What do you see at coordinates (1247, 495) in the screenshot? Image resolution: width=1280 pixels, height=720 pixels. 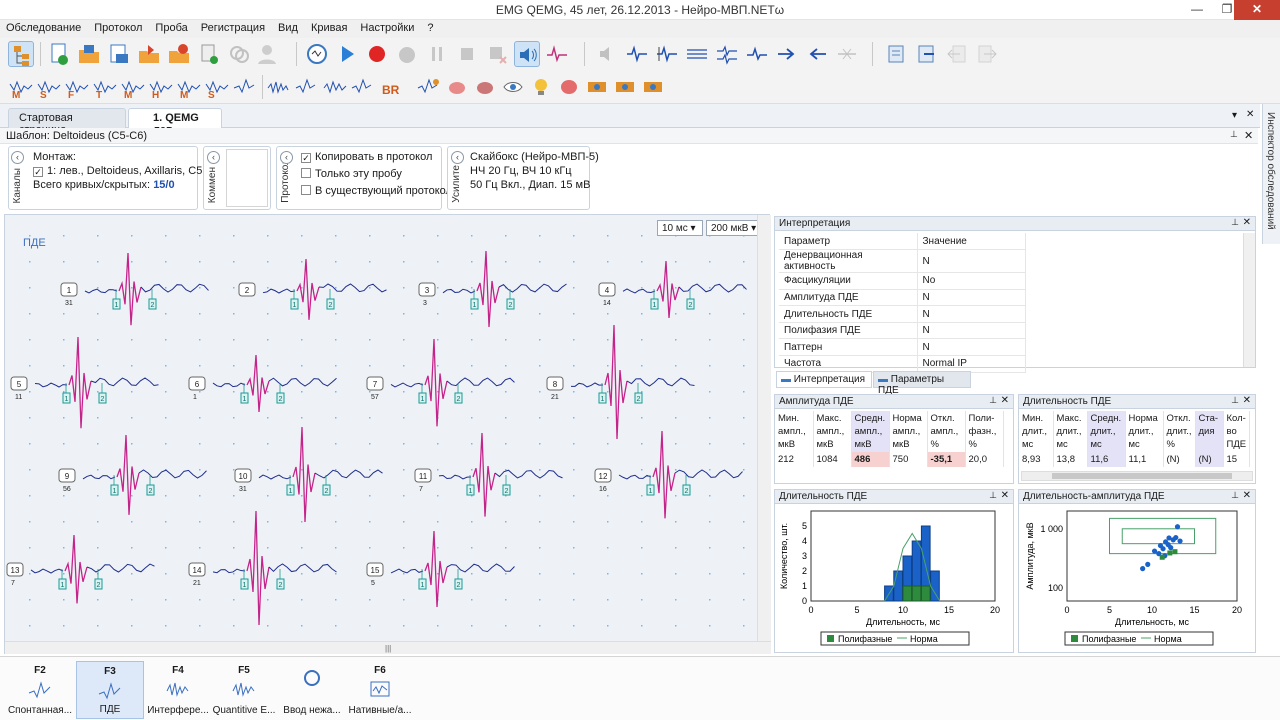 I see `close-icon: ✕` at bounding box center [1247, 495].